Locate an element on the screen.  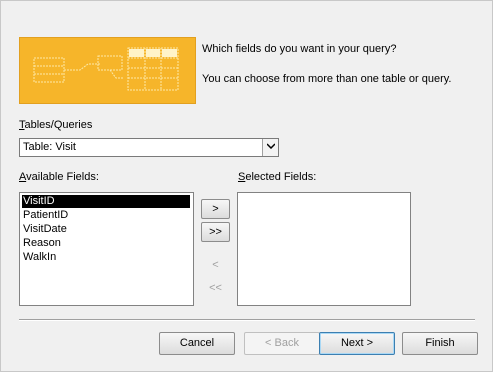
prompt-question: Which fields do you want in your query? is located at coordinates (299, 49).